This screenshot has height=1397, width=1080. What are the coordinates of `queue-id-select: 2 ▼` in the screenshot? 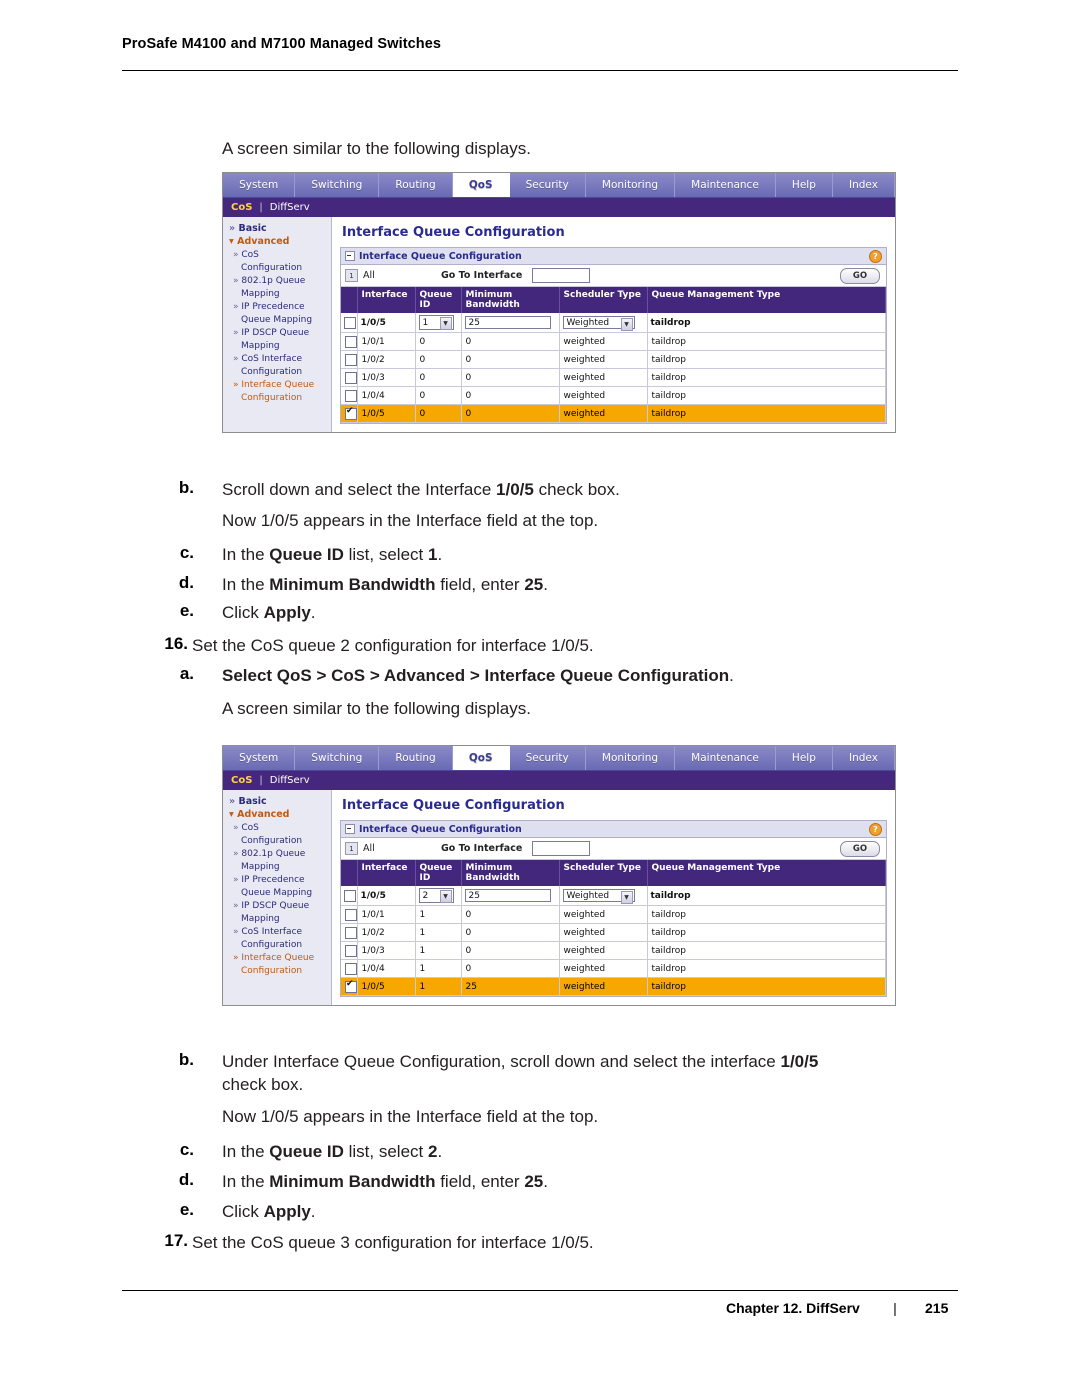 It's located at (436, 895).